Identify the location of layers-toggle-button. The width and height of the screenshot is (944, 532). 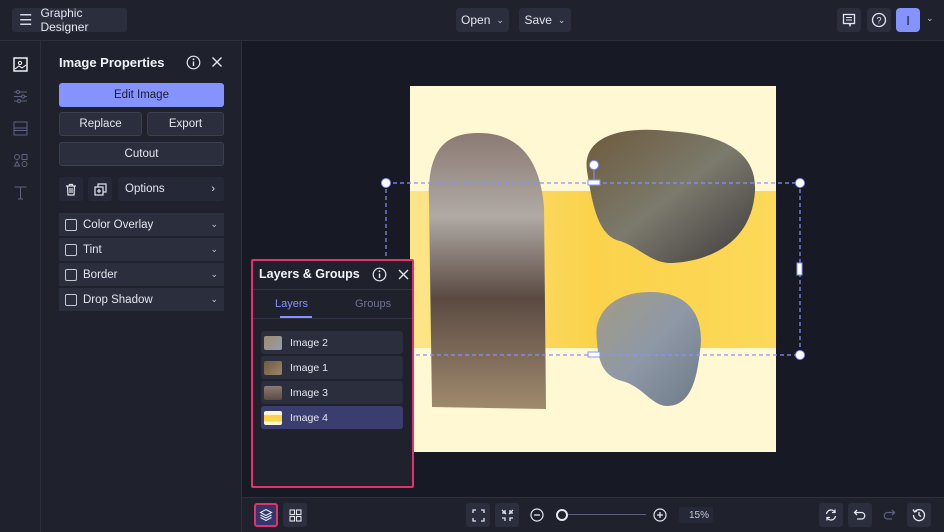
(266, 515).